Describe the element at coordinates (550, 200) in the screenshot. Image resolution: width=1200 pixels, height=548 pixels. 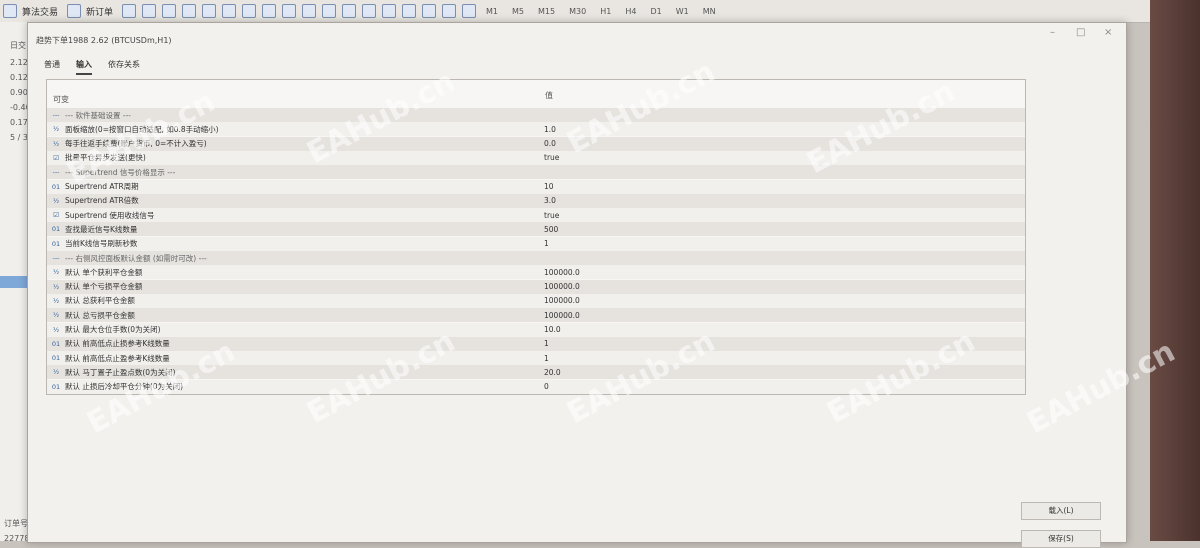
I see `param-value: 3.0` at that location.